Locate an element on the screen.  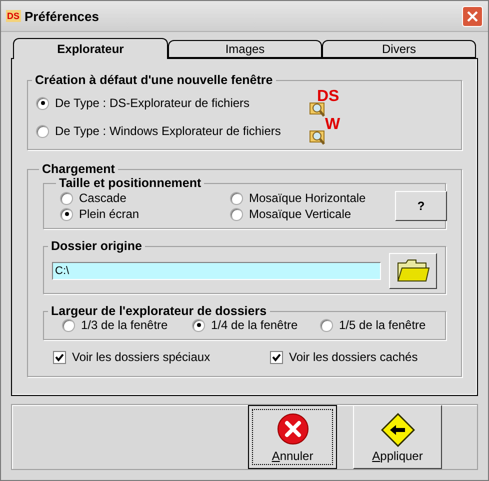
radio-option: 1/4 de la fenêtre is located at coordinates (256, 325).